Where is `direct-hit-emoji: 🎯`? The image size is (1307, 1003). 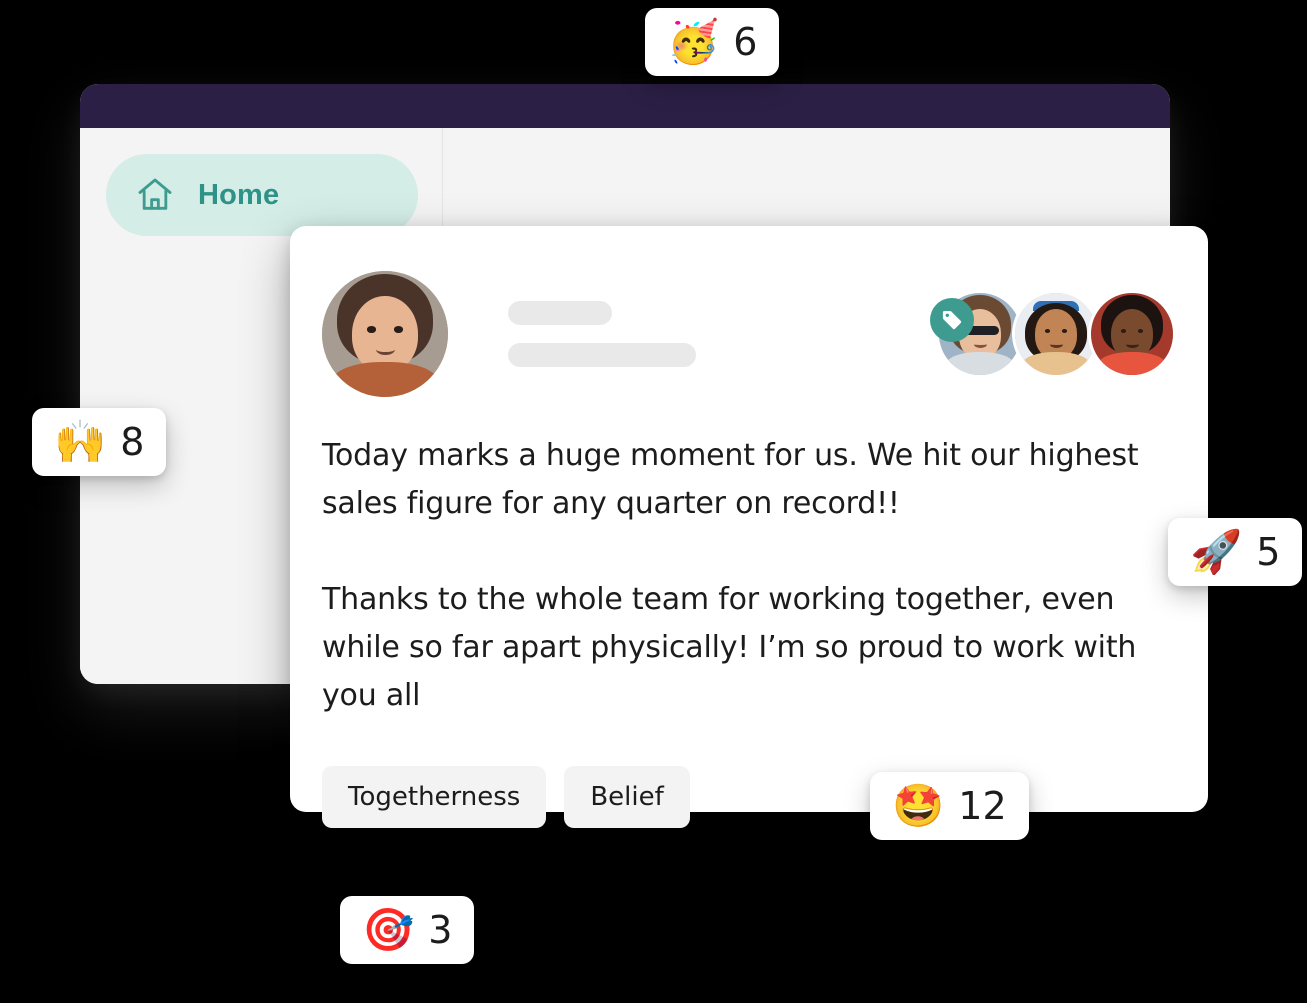 direct-hit-emoji: 🎯 is located at coordinates (388, 929).